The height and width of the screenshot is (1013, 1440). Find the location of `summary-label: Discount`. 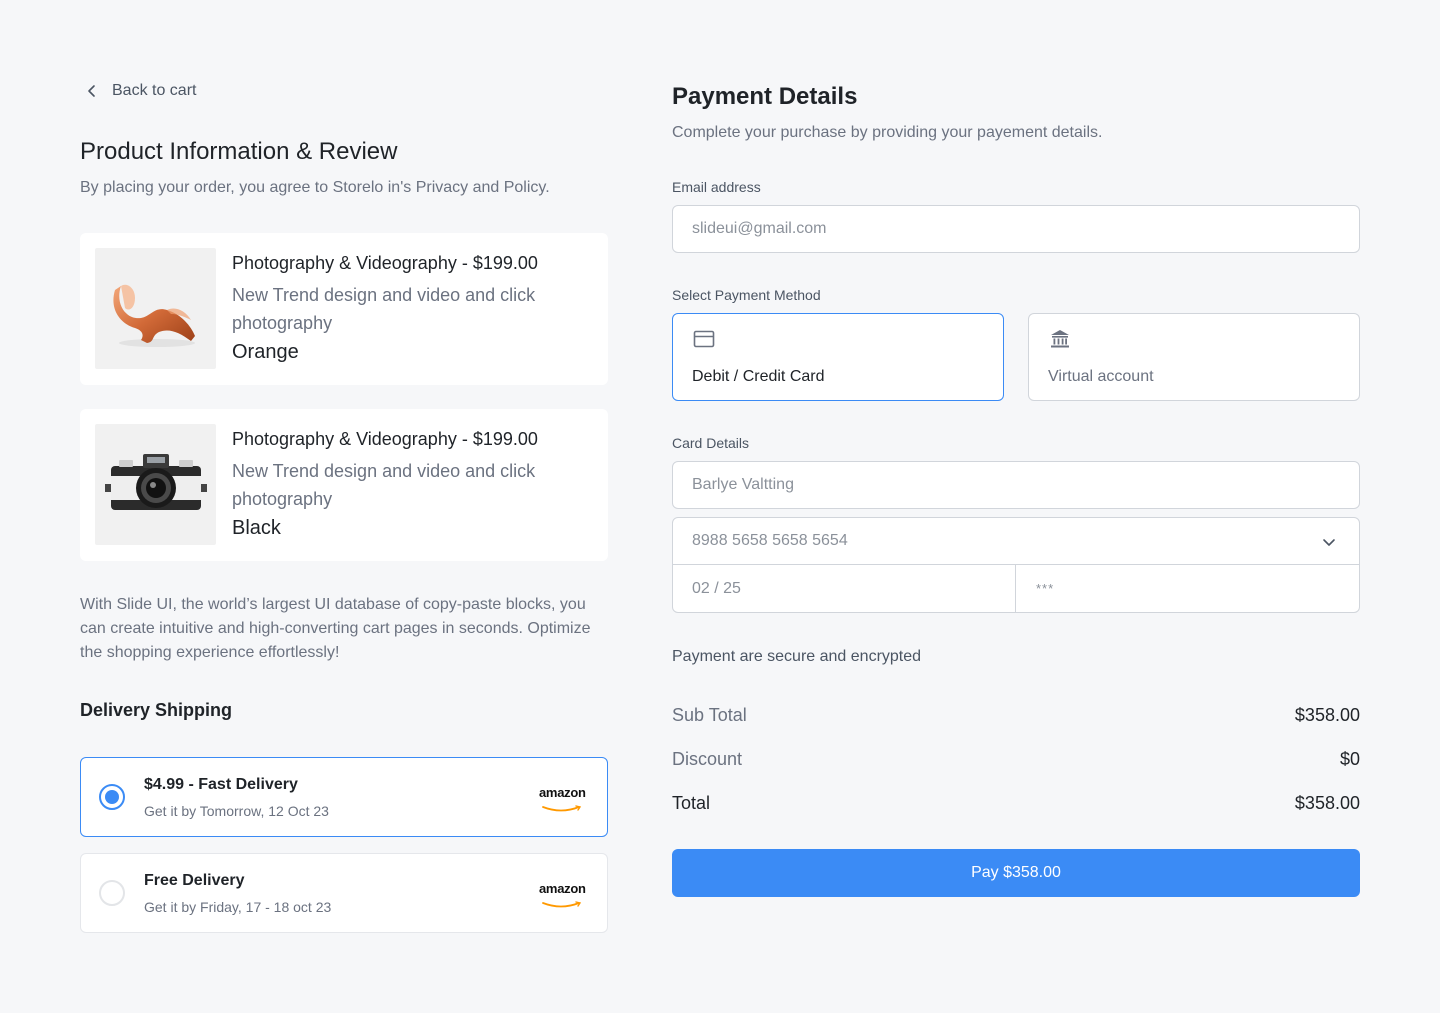

summary-label: Discount is located at coordinates (707, 759).